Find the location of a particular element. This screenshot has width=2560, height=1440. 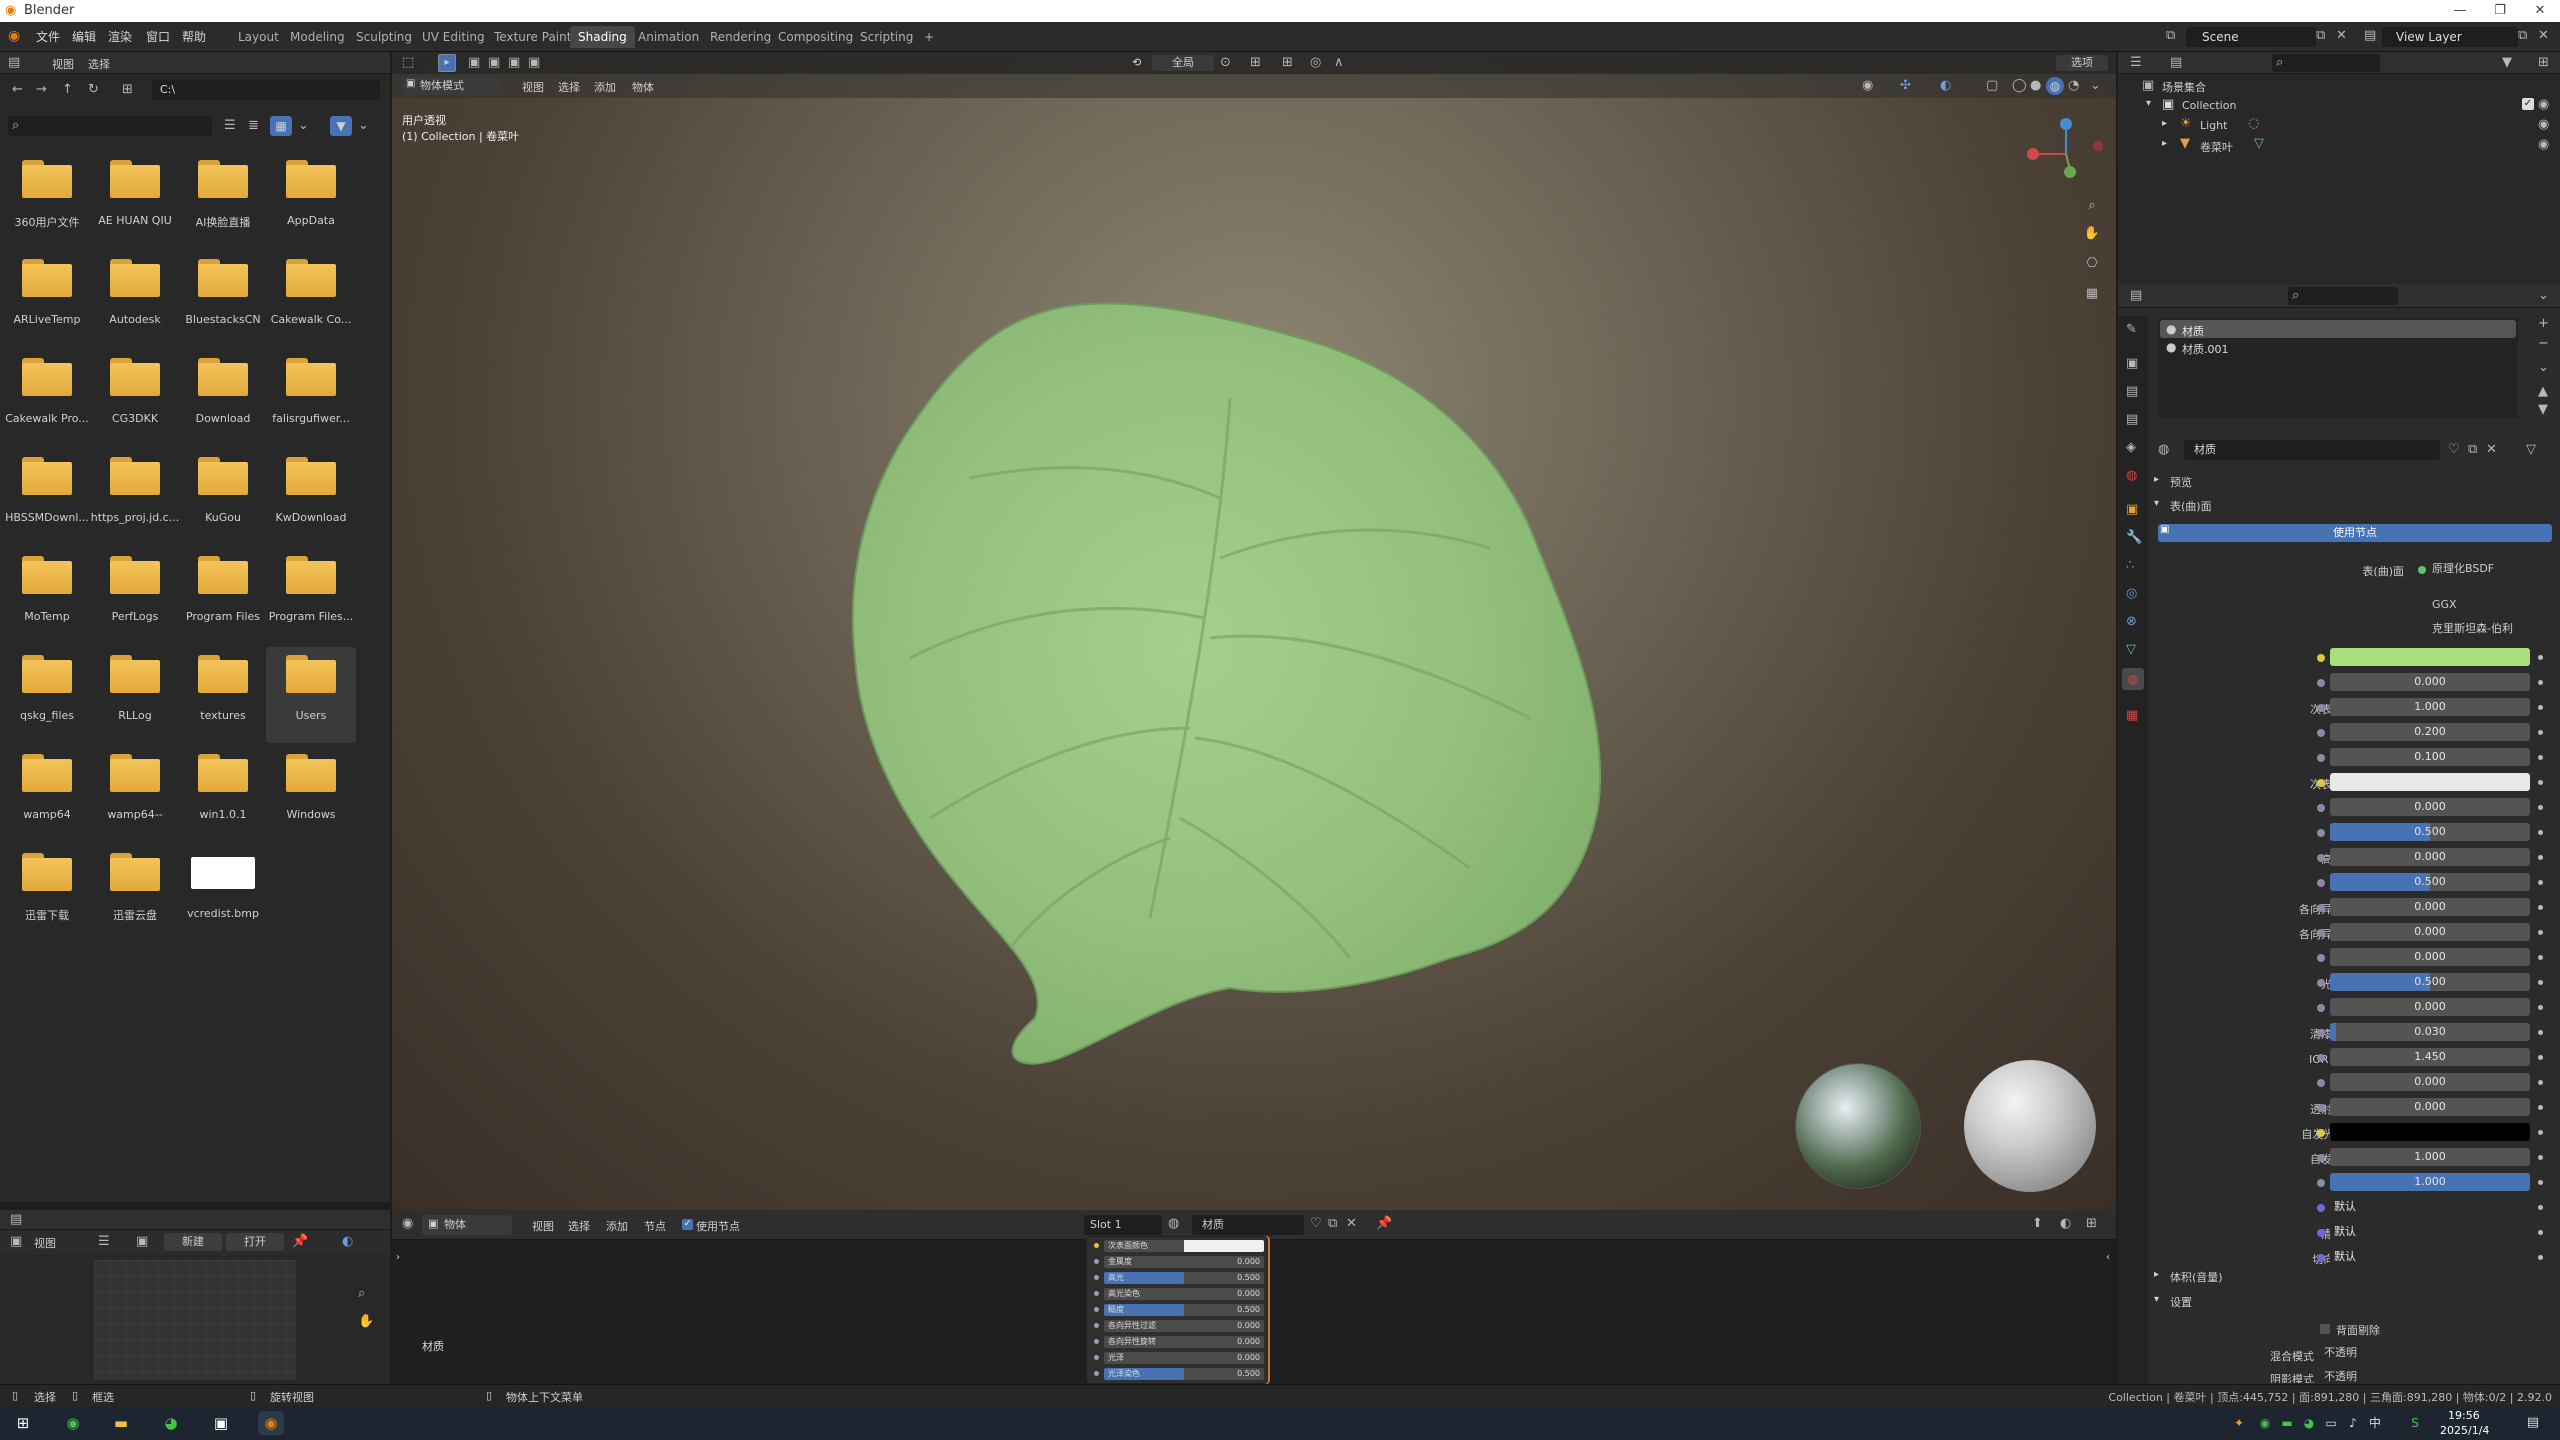

menu-render: 渲染 is located at coordinates (120, 36).